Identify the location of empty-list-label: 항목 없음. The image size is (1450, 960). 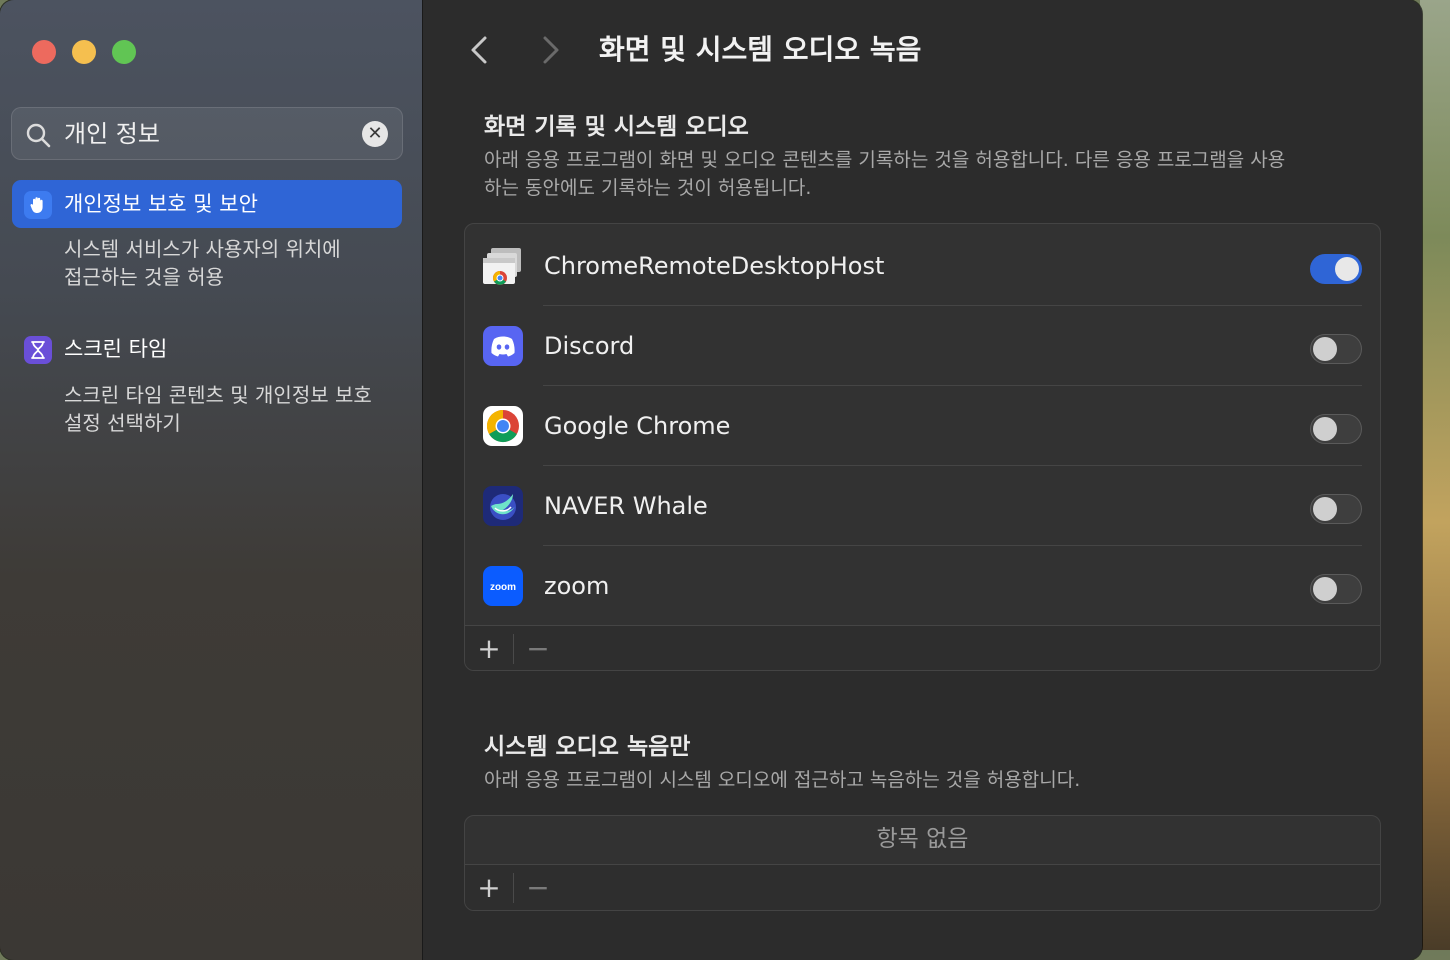
(922, 839).